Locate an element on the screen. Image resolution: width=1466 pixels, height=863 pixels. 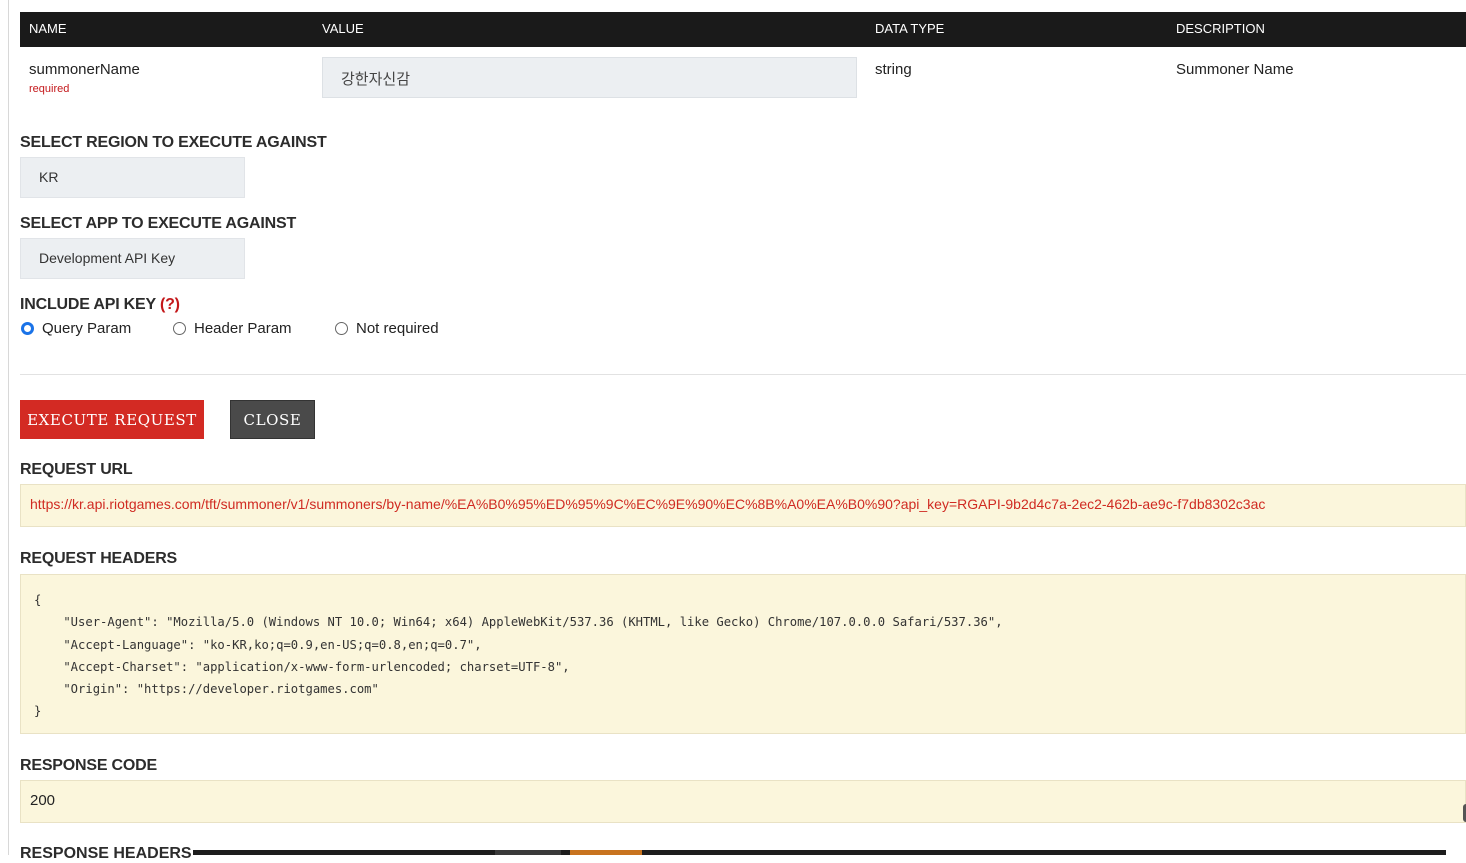
radio-checked-icon is located at coordinates (27, 328).